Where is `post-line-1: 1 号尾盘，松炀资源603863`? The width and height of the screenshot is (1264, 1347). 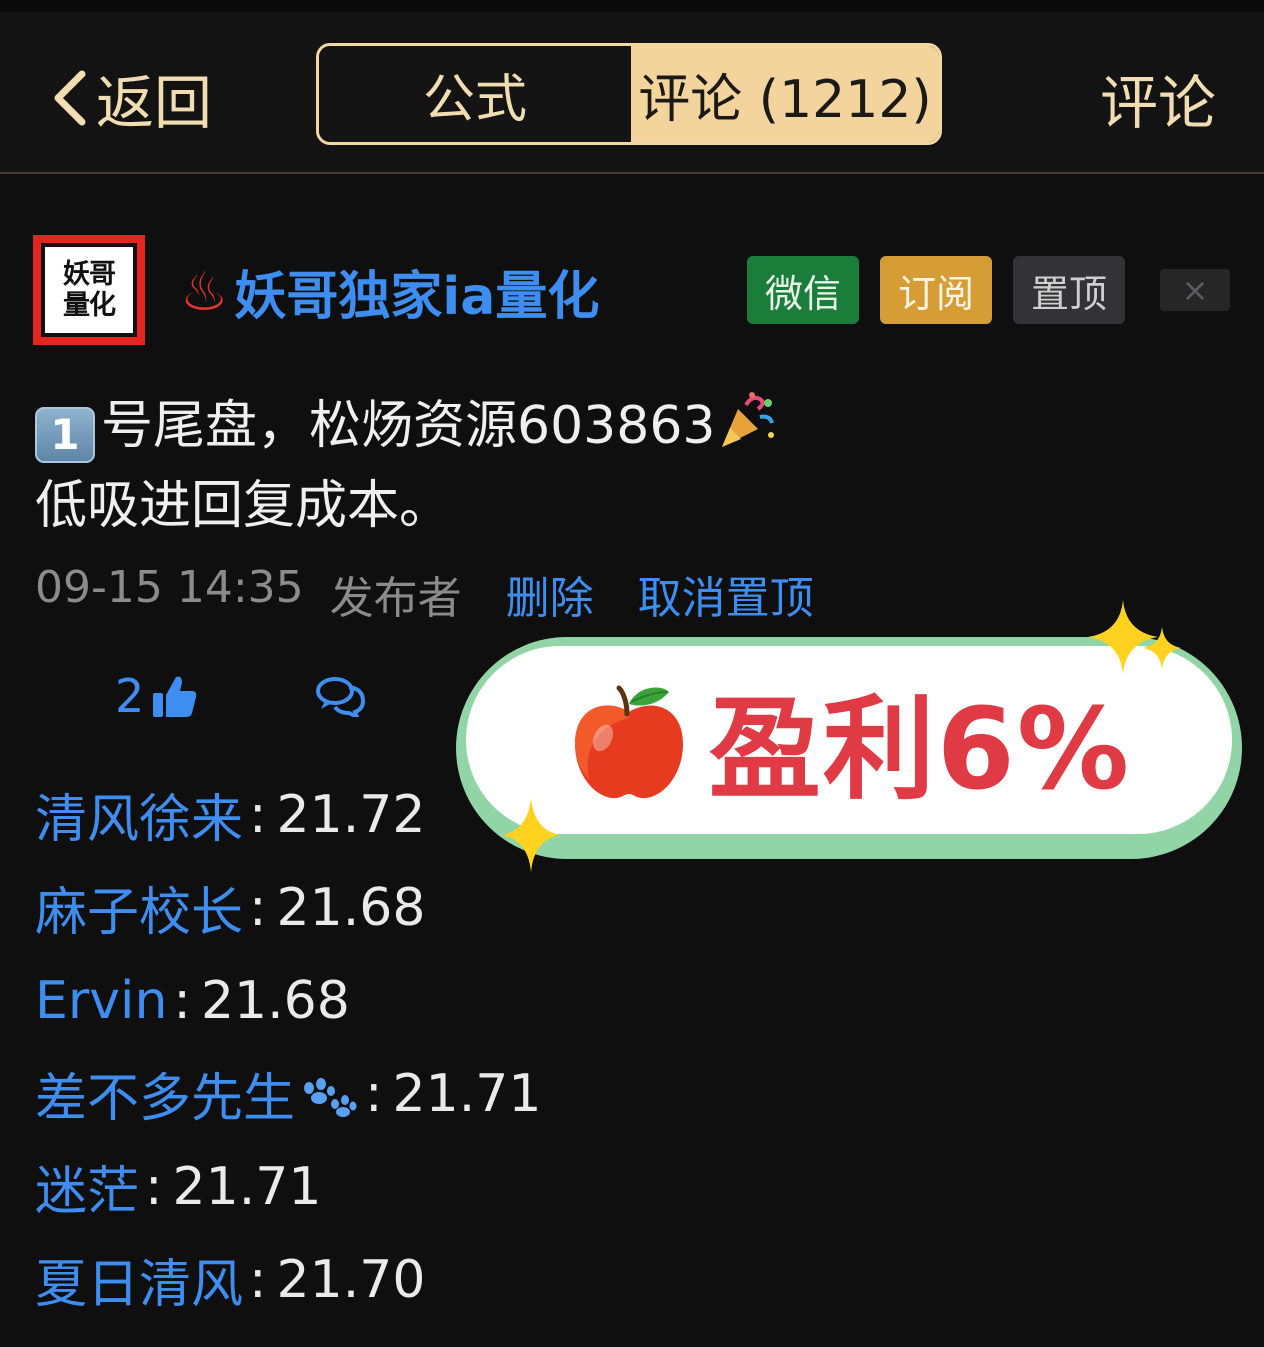 post-line-1: 1 号尾盘，松炀资源603863 is located at coordinates (406, 426).